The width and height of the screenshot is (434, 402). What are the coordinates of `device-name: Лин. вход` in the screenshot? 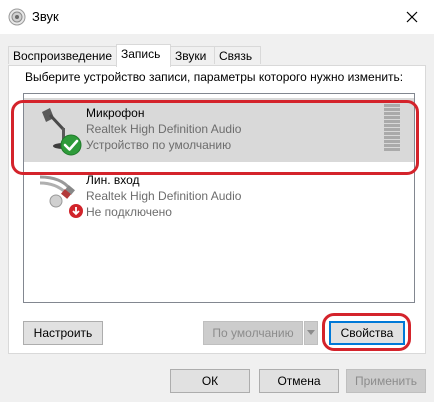 It's located at (113, 180).